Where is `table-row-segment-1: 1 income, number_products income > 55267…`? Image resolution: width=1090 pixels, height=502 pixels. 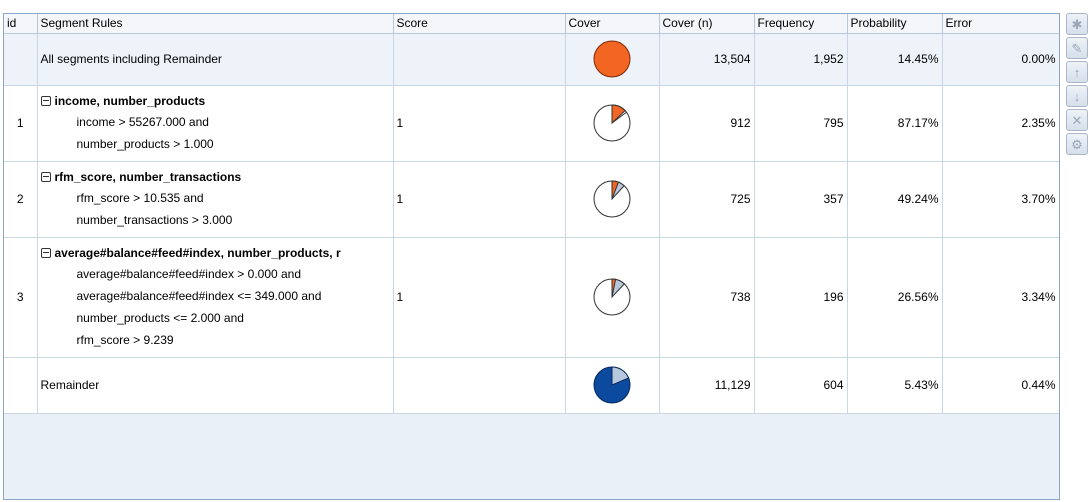 table-row-segment-1: 1 income, number_products income > 55267… is located at coordinates (531, 123).